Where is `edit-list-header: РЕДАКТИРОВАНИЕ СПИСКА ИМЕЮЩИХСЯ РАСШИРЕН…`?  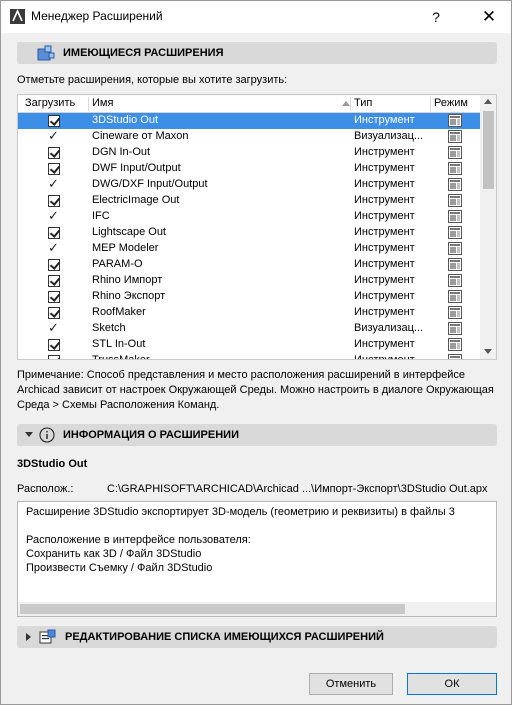 edit-list-header: РЕДАКТИРОВАНИЕ СПИСКА ИМЕЮЩИХСЯ РАСШИРЕН… is located at coordinates (257, 637).